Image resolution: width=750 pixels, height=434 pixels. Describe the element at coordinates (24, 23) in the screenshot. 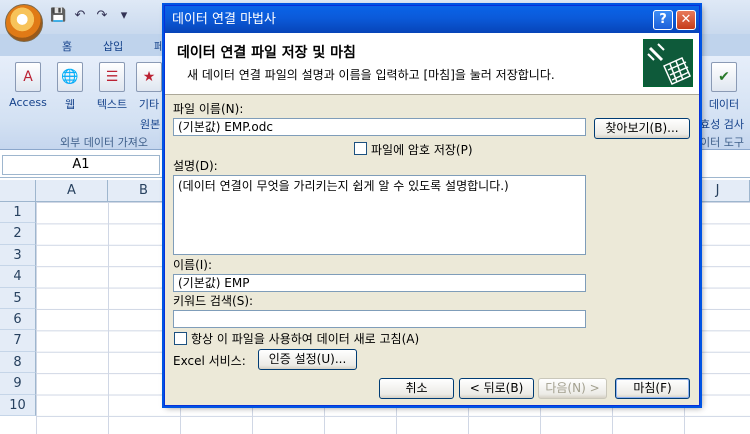

I see `office-button` at that location.